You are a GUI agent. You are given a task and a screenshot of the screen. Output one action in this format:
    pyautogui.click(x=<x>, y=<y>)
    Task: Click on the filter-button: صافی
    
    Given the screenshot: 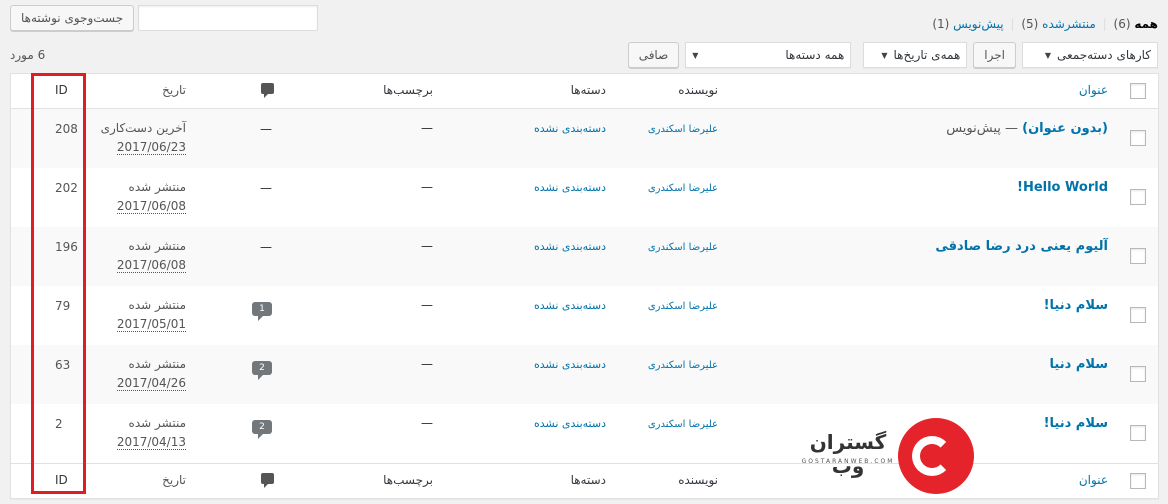 What is the action you would take?
    pyautogui.click(x=653, y=55)
    